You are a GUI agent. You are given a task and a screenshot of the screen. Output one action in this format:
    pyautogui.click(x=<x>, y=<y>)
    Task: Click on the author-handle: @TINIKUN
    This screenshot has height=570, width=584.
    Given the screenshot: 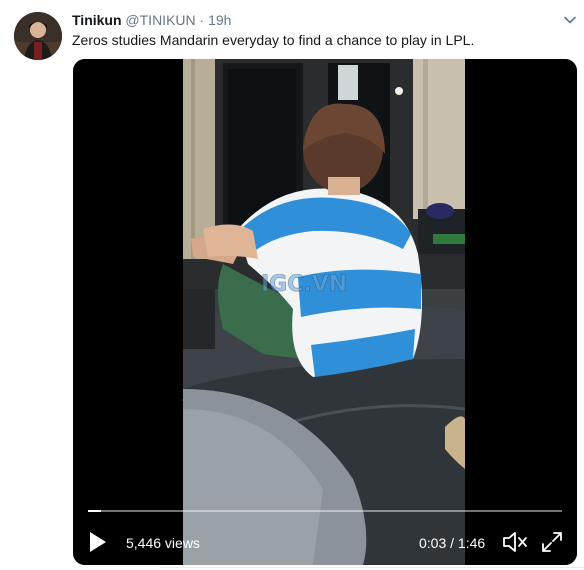 What is the action you would take?
    pyautogui.click(x=160, y=20)
    